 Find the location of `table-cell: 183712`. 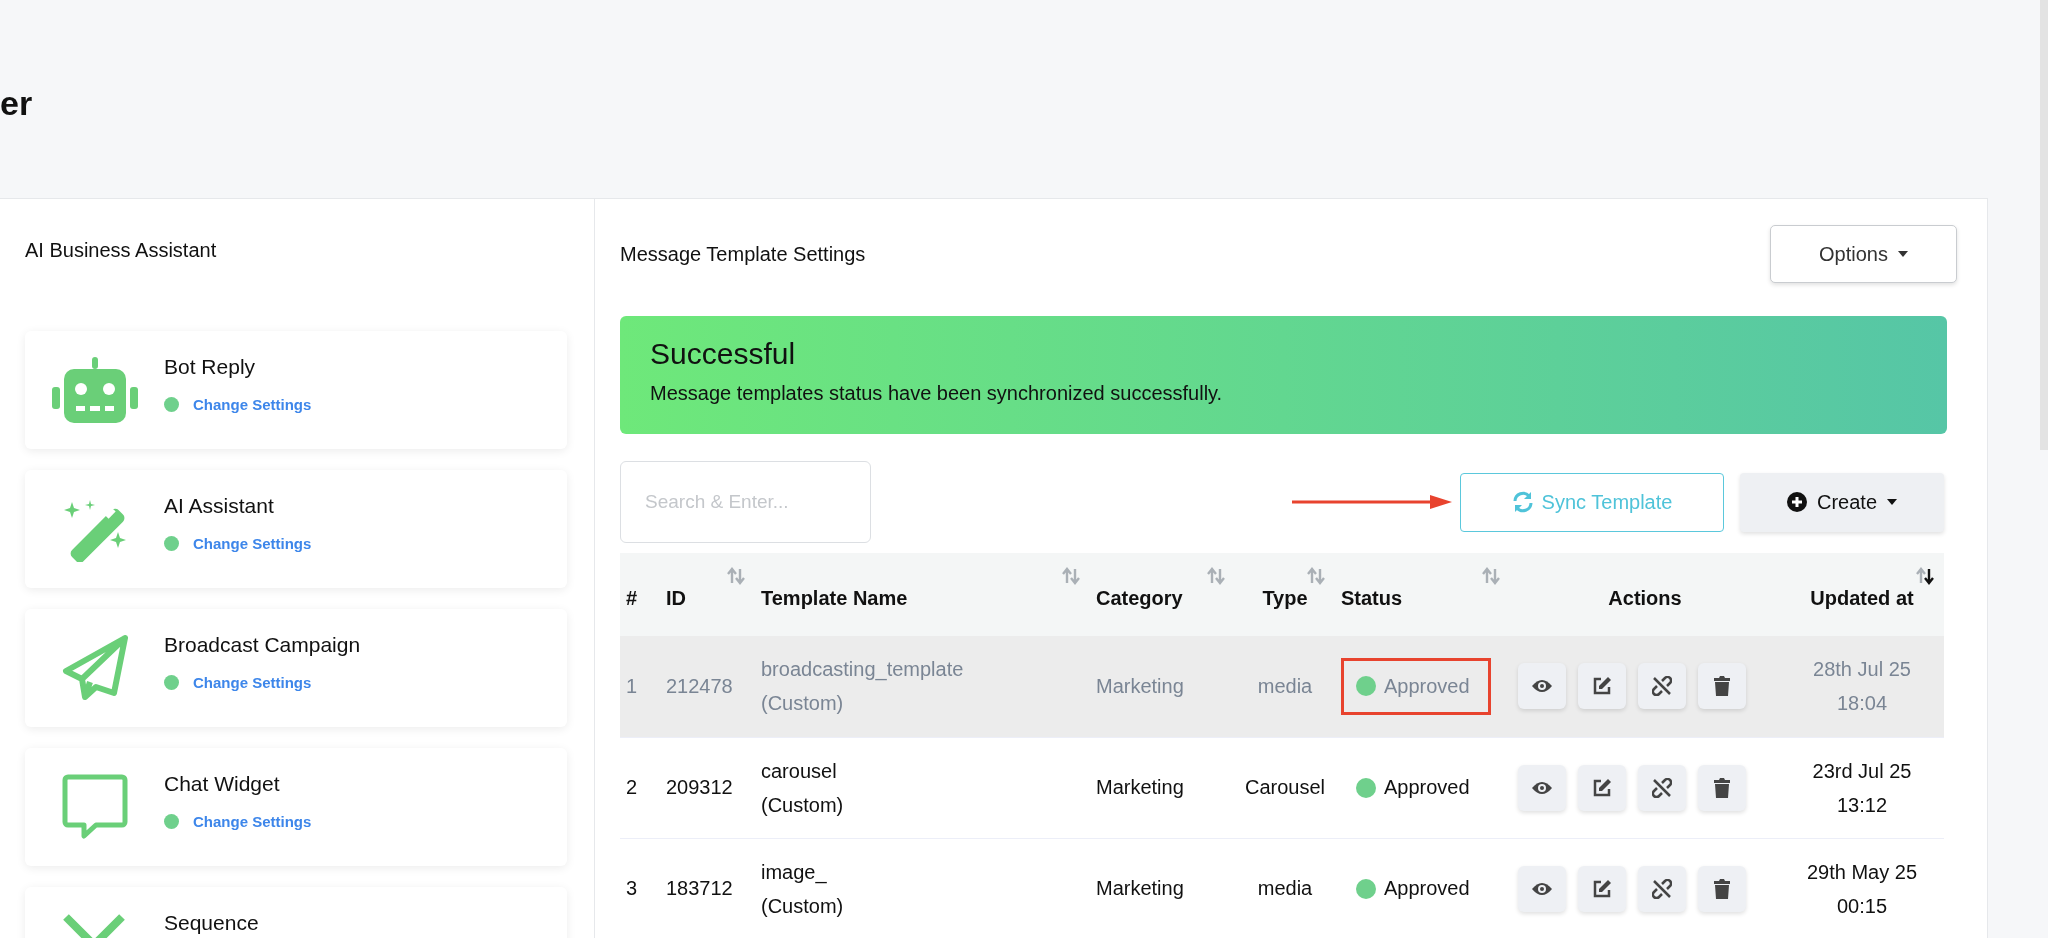

table-cell: 183712 is located at coordinates (699, 888).